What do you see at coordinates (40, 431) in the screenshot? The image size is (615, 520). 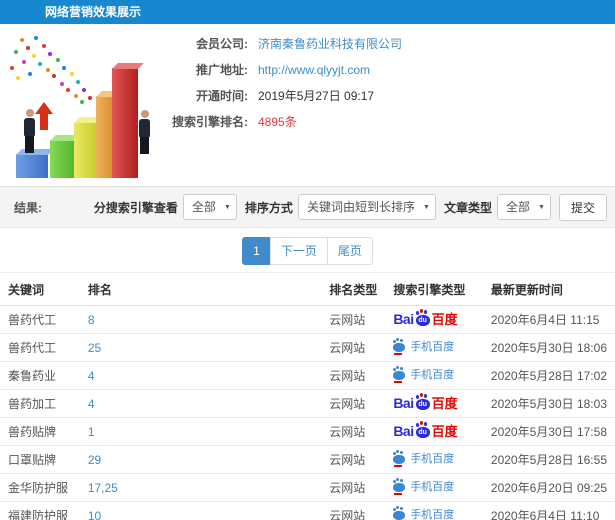 I see `keyword-cell: 兽药贴牌` at bounding box center [40, 431].